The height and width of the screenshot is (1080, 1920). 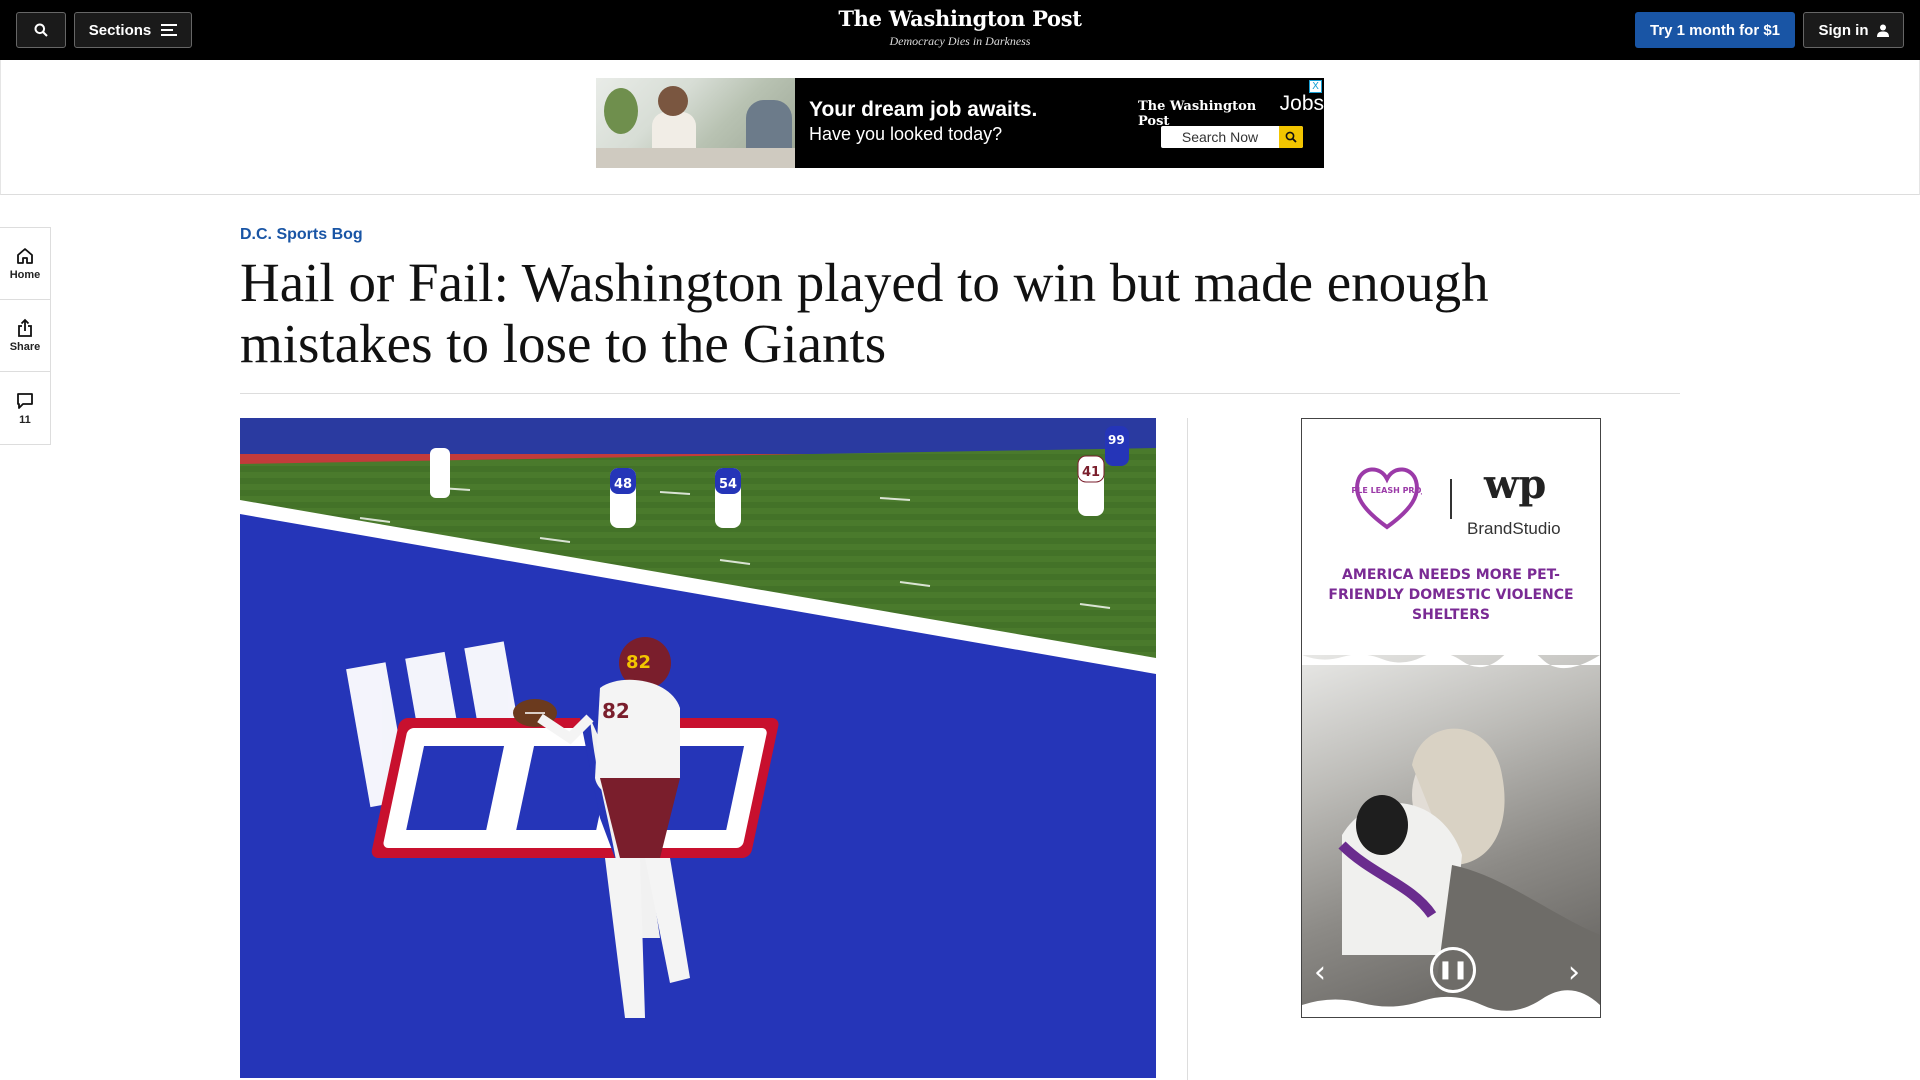 What do you see at coordinates (1514, 528) in the screenshot?
I see `brandstudio-label: BrandStudio` at bounding box center [1514, 528].